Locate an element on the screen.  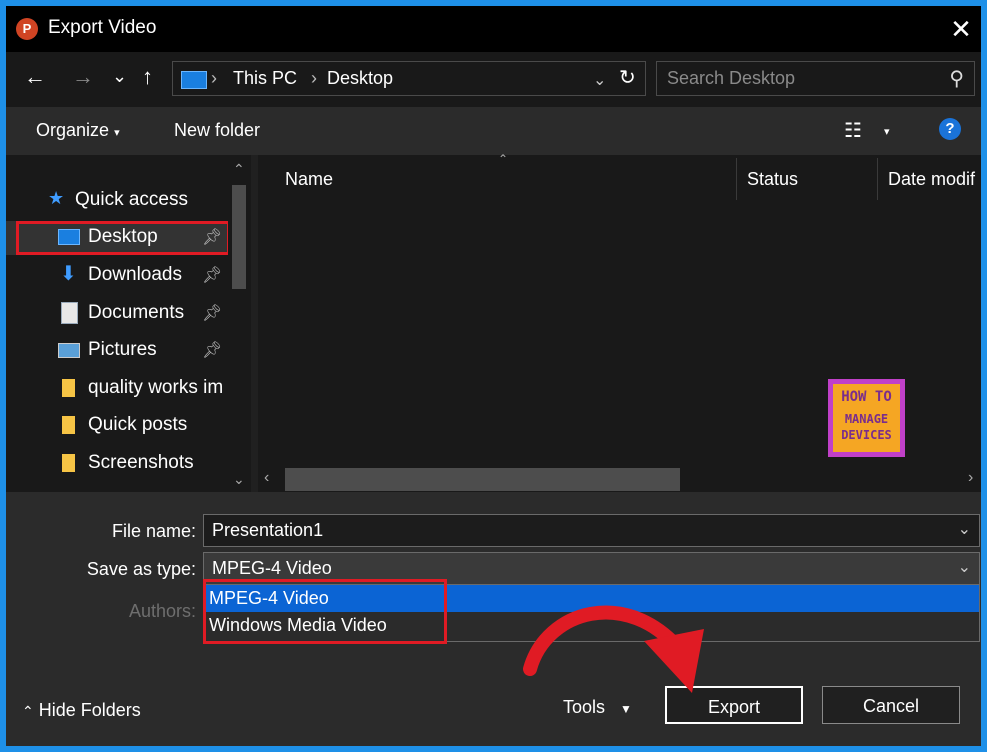
annotation-arrow-icon is located at coordinates (613, 649).